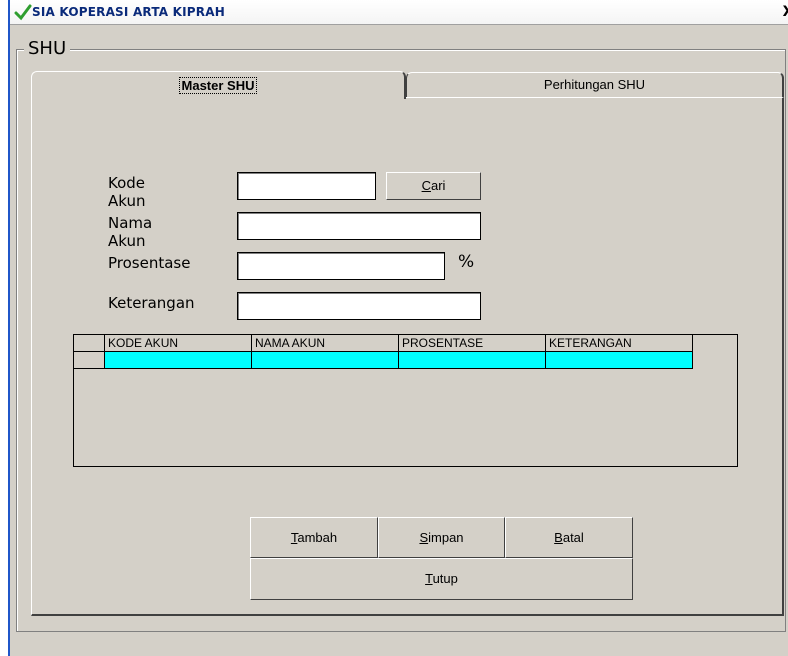 The height and width of the screenshot is (656, 788). Describe the element at coordinates (325, 360) in the screenshot. I see `grid-cell-nama-akun` at that location.